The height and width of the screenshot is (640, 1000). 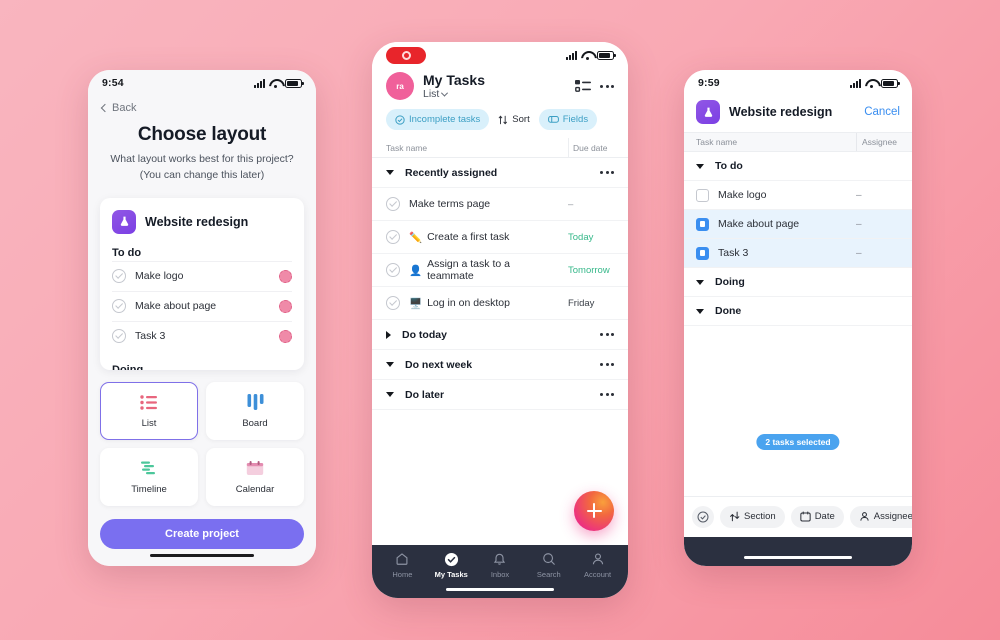 What do you see at coordinates (594, 510) in the screenshot?
I see `add-task-fab` at bounding box center [594, 510].